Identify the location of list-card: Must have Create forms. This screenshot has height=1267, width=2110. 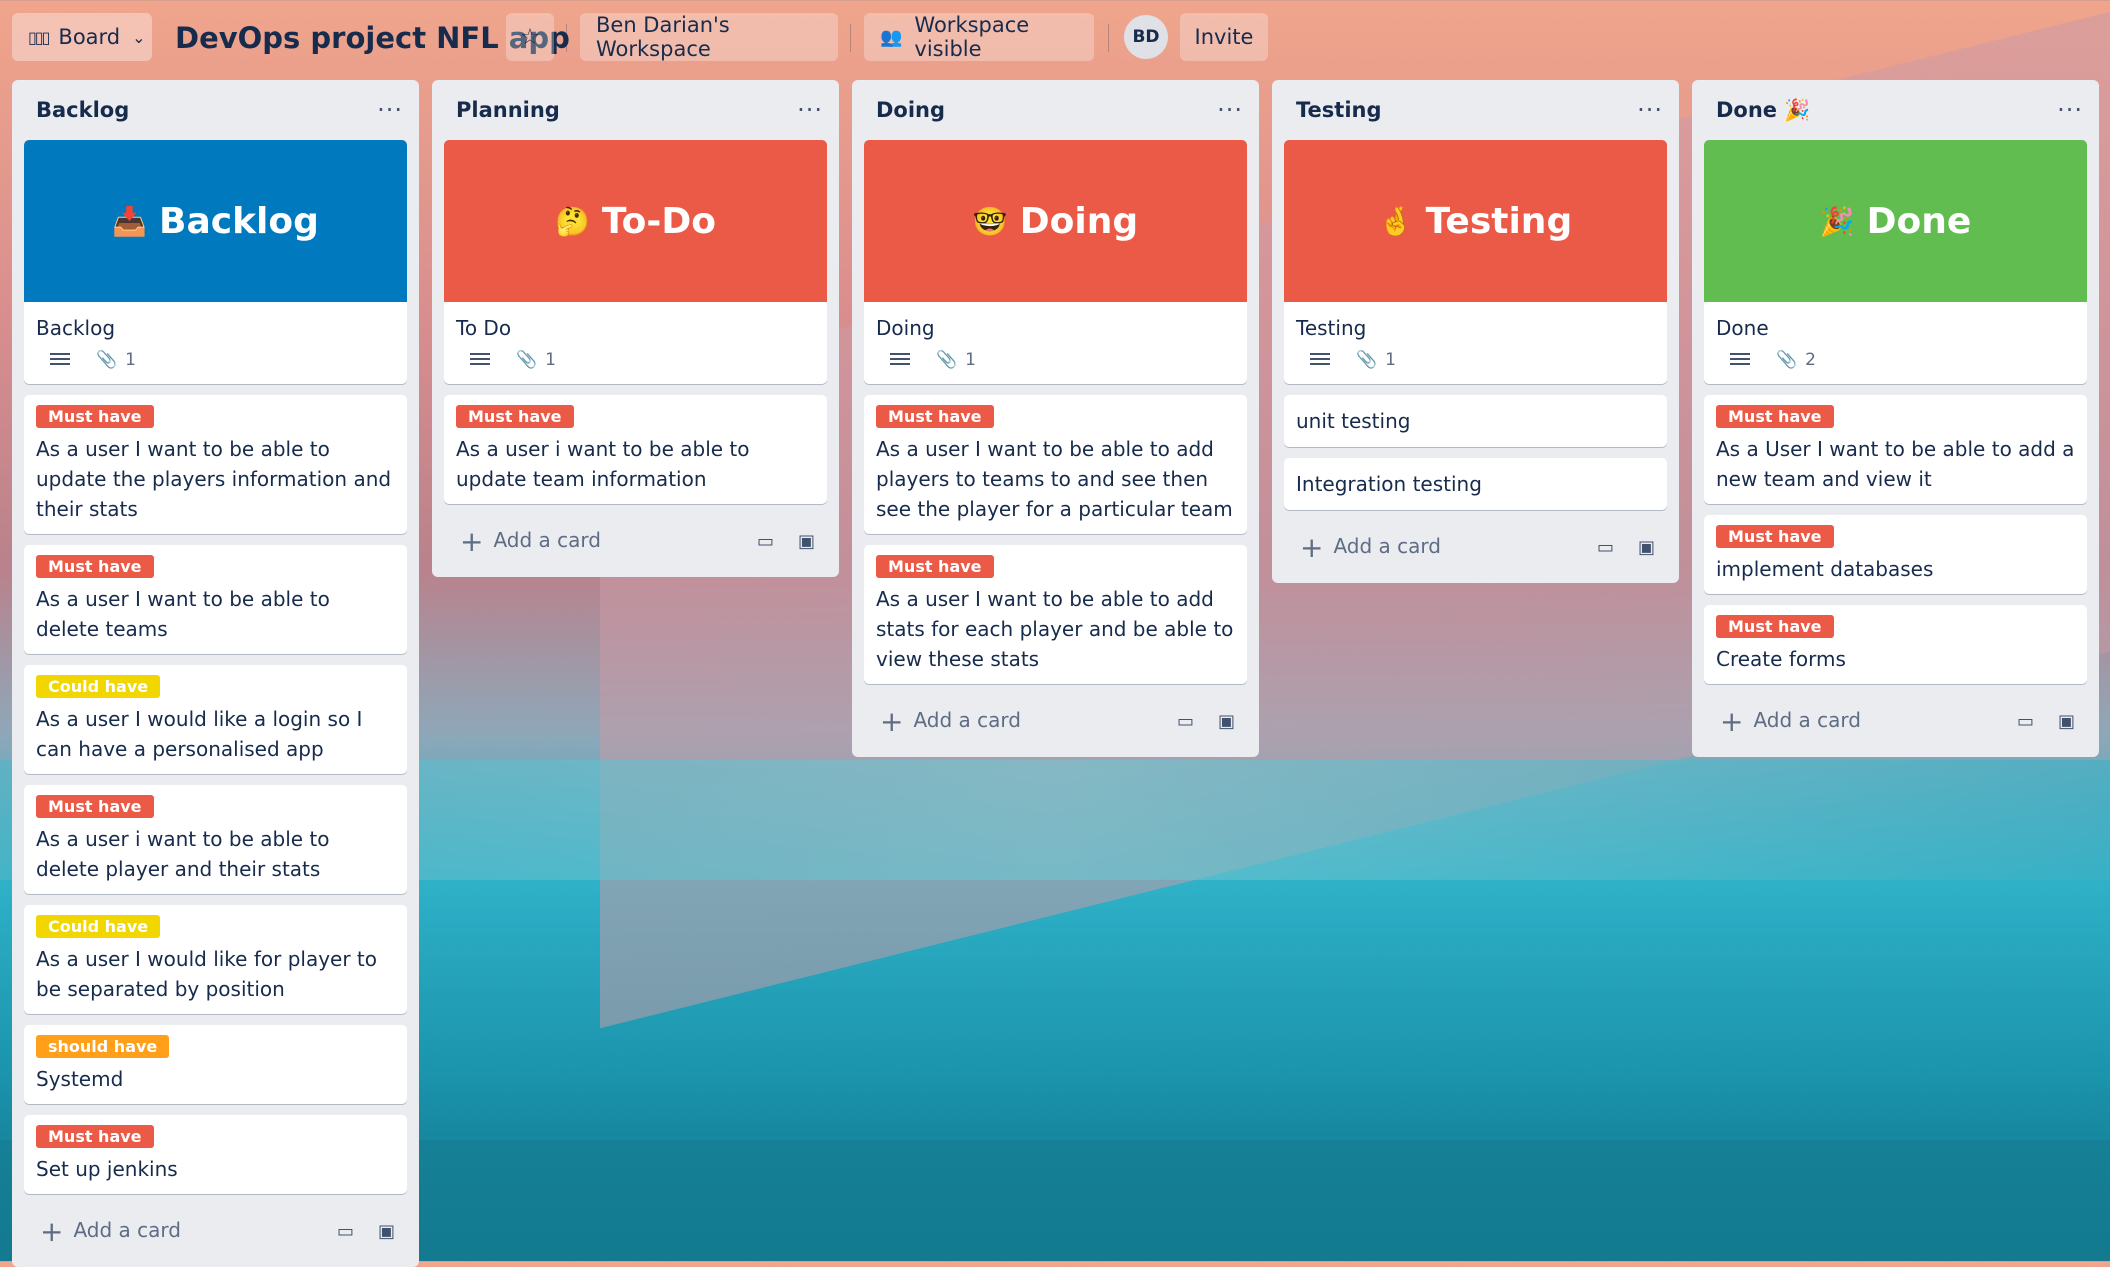
(1895, 644).